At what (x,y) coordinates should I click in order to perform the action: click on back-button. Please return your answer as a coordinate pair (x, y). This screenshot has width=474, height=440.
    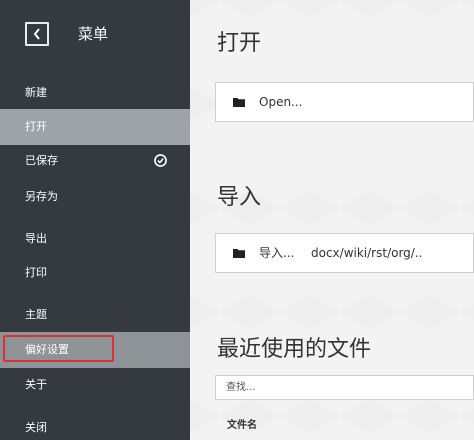
    Looking at the image, I should click on (37, 34).